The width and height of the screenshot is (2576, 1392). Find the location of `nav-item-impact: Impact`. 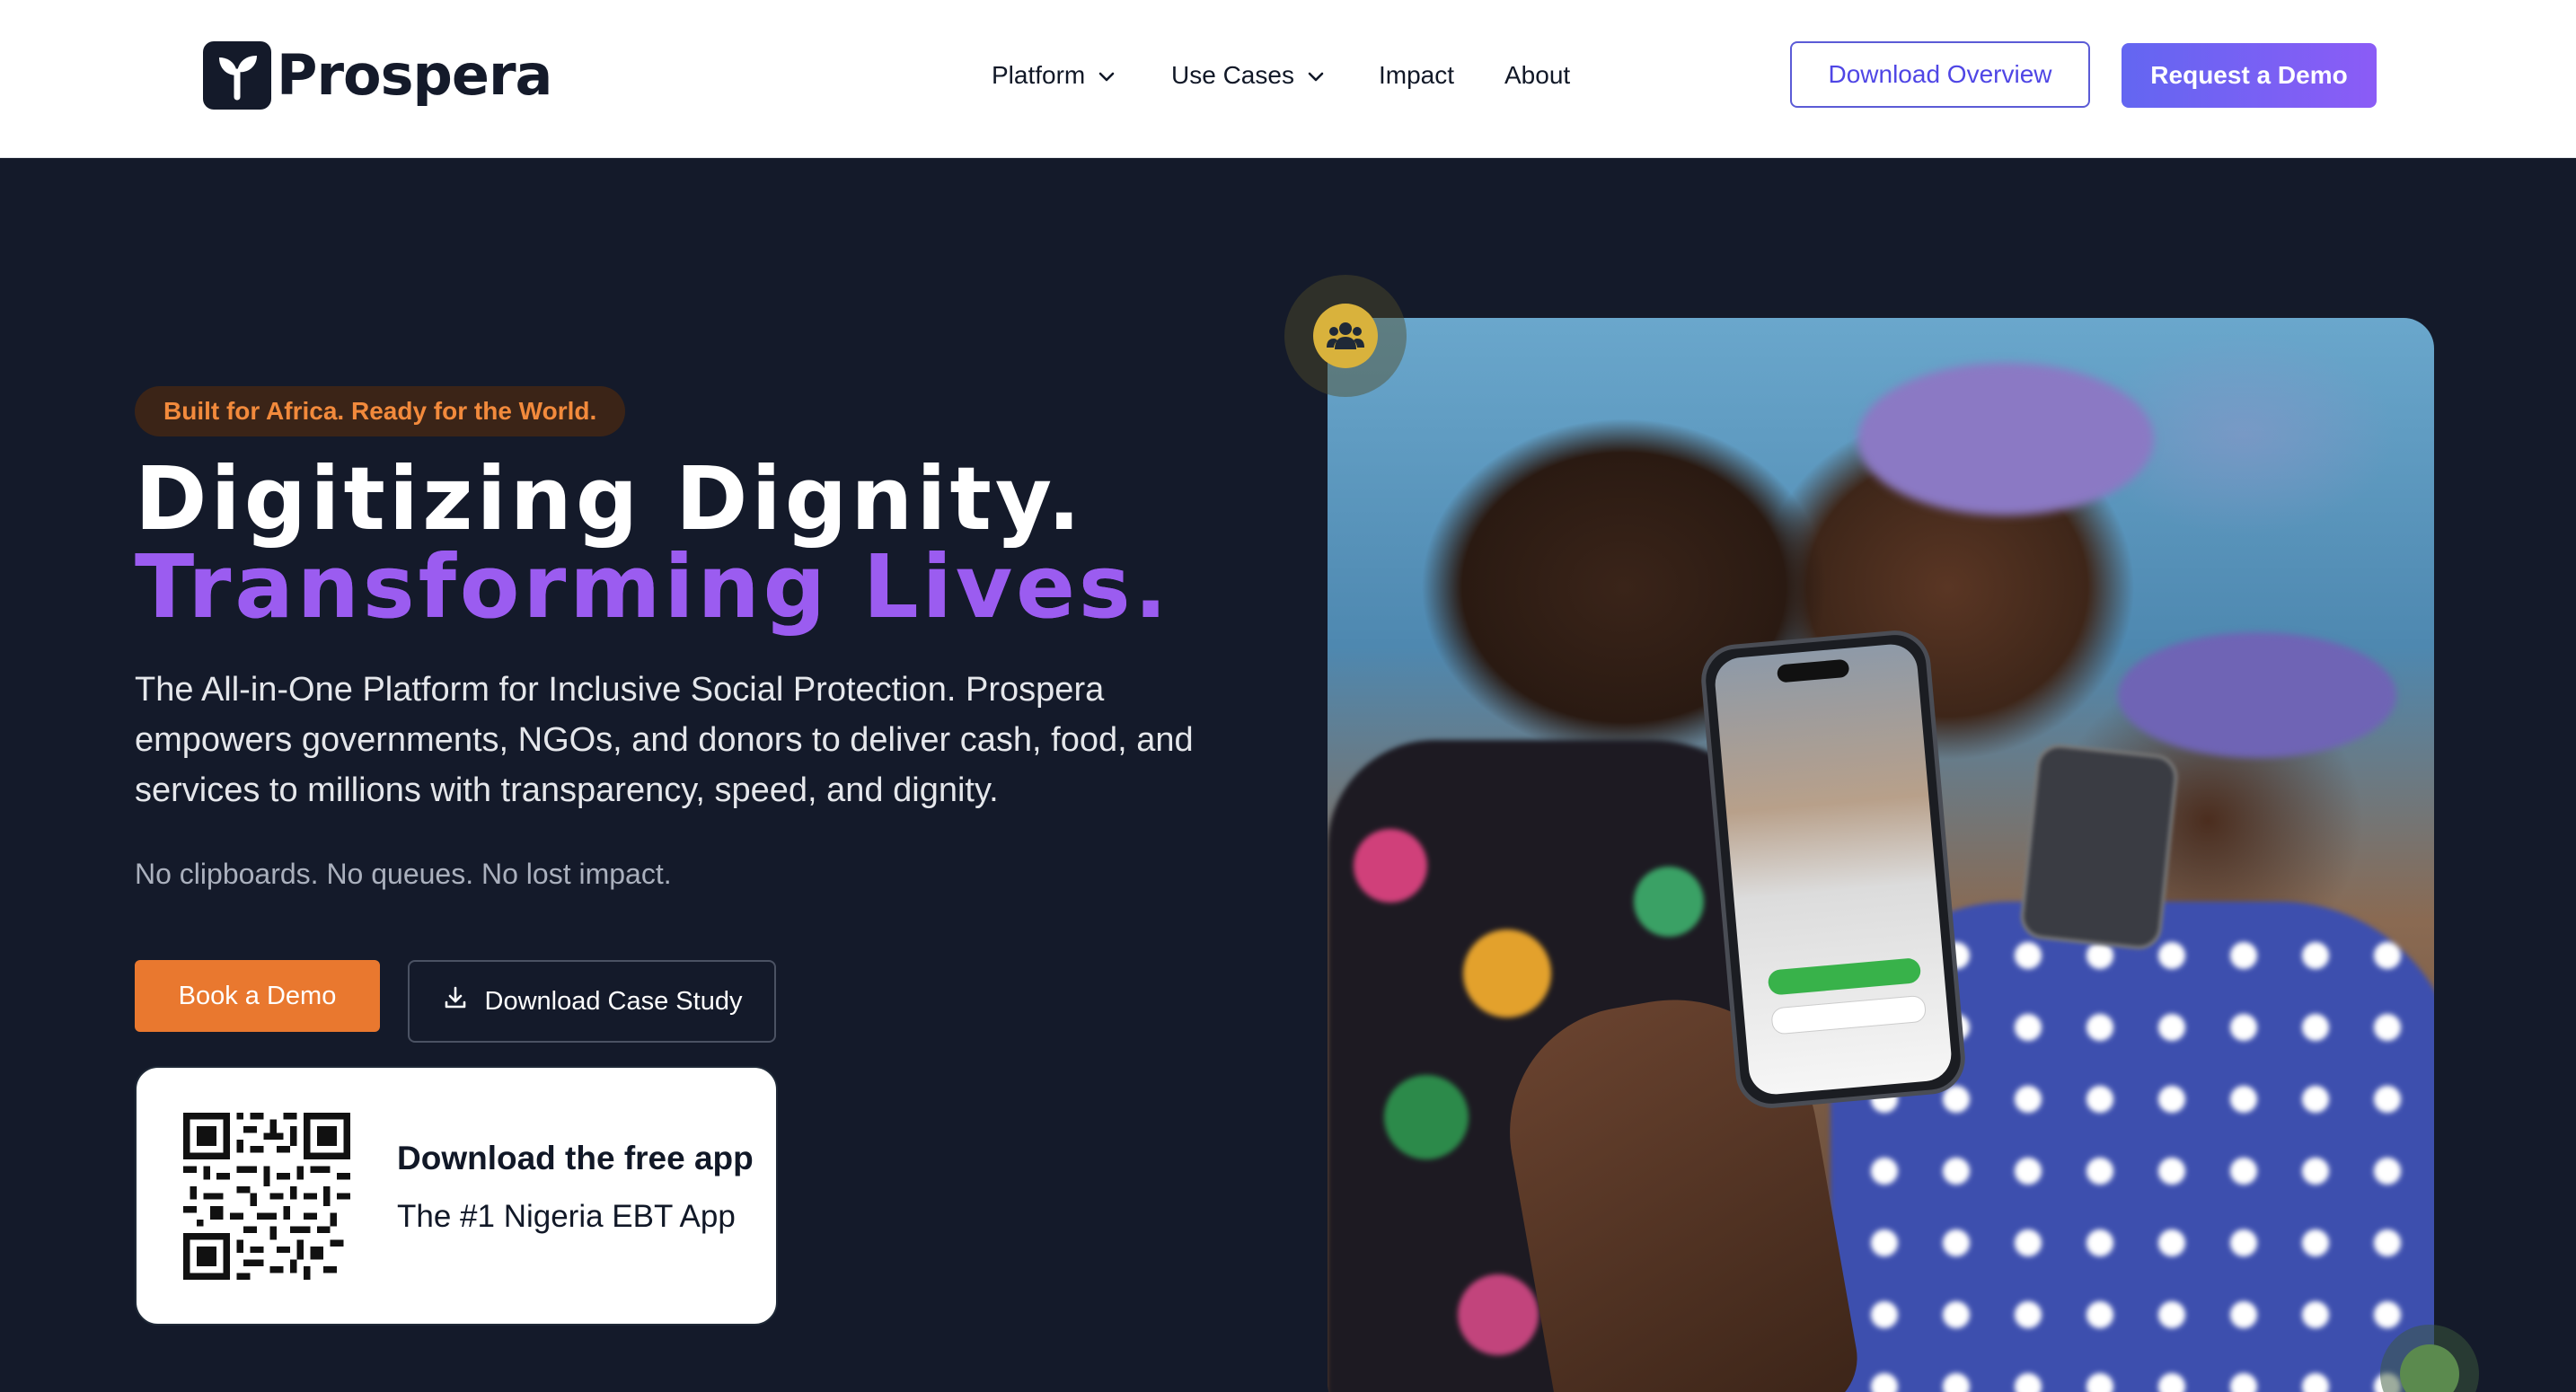

nav-item-impact: Impact is located at coordinates (1416, 75).